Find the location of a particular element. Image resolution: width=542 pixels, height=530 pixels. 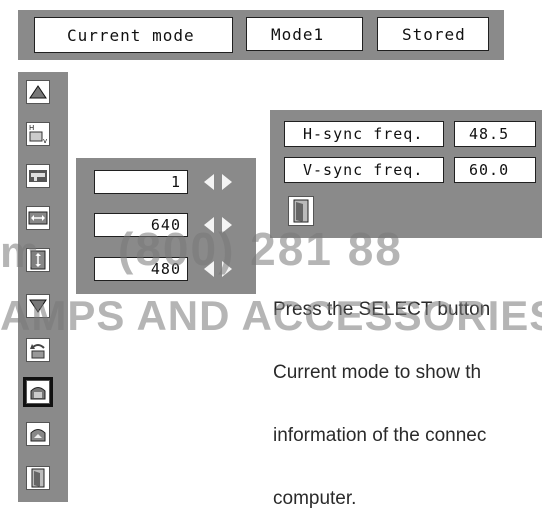

sidebar-up-button is located at coordinates (38, 92).